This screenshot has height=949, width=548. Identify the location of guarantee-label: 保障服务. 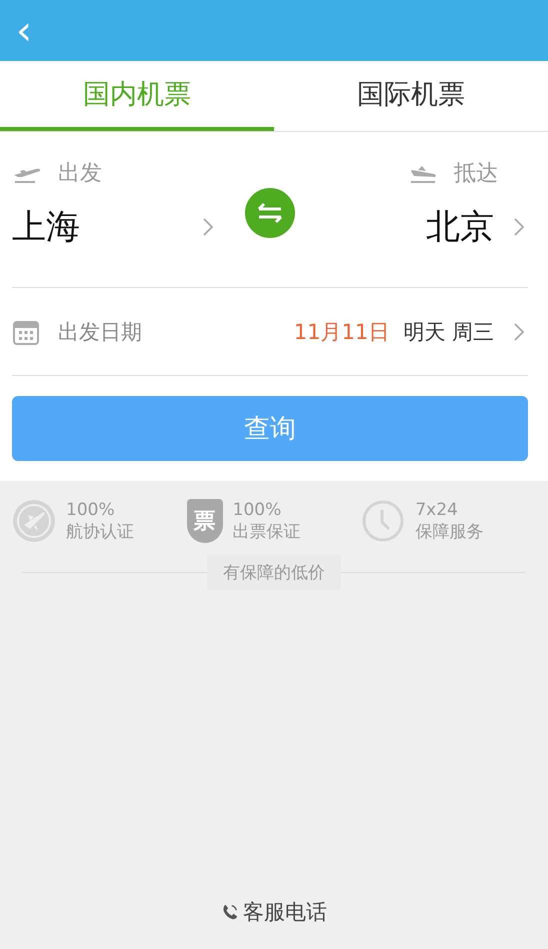
(449, 531).